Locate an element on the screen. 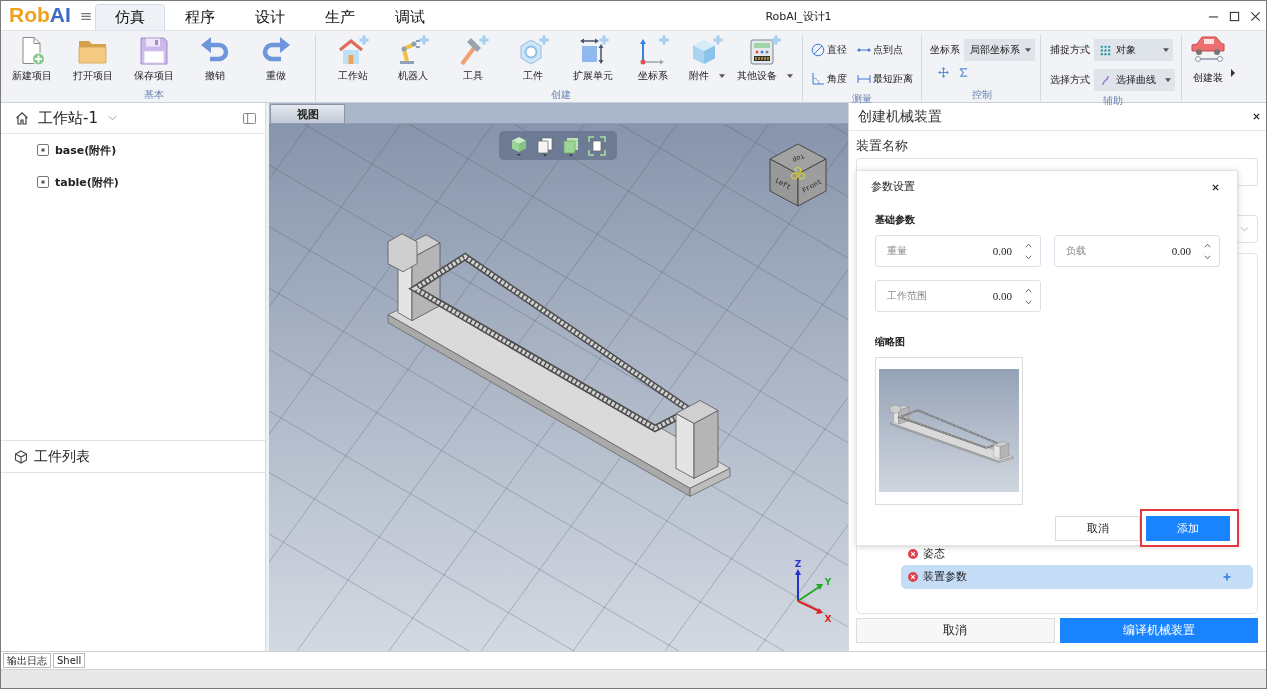  app-logo: RobAI is located at coordinates (40, 15).